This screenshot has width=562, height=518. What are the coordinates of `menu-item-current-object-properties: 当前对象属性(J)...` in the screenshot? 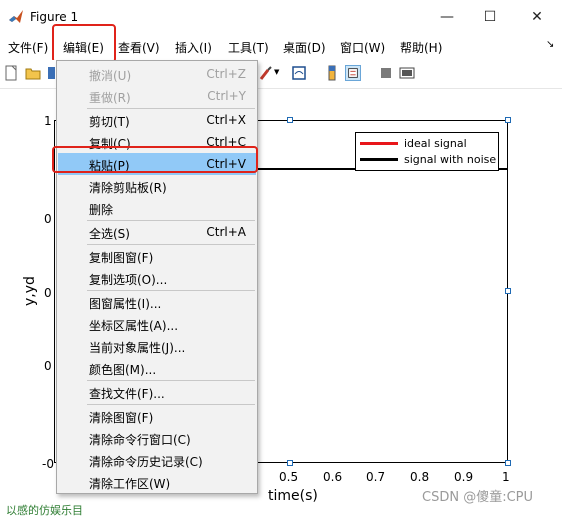 It's located at (157, 346).